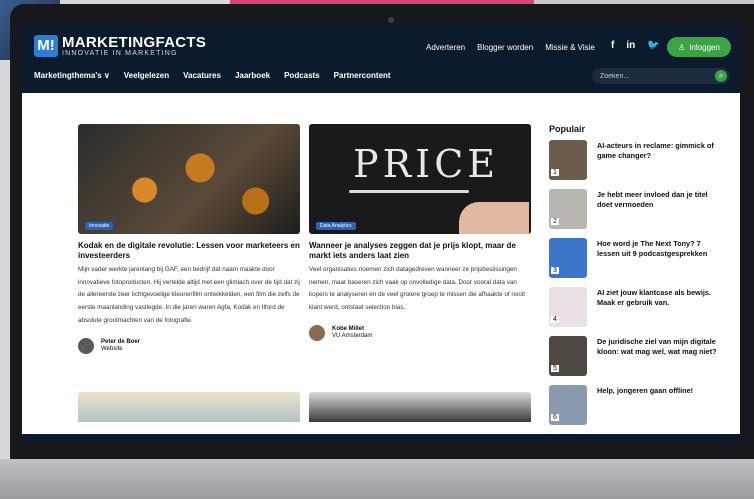  What do you see at coordinates (252, 75) in the screenshot?
I see `nav-jaarboek: Jaarboek` at bounding box center [252, 75].